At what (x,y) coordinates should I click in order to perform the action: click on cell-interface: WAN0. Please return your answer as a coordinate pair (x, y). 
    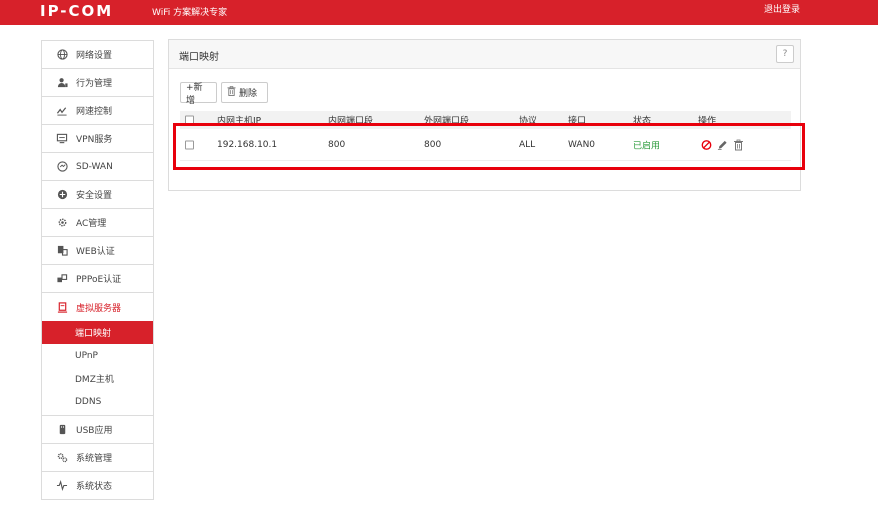
    Looking at the image, I should click on (582, 144).